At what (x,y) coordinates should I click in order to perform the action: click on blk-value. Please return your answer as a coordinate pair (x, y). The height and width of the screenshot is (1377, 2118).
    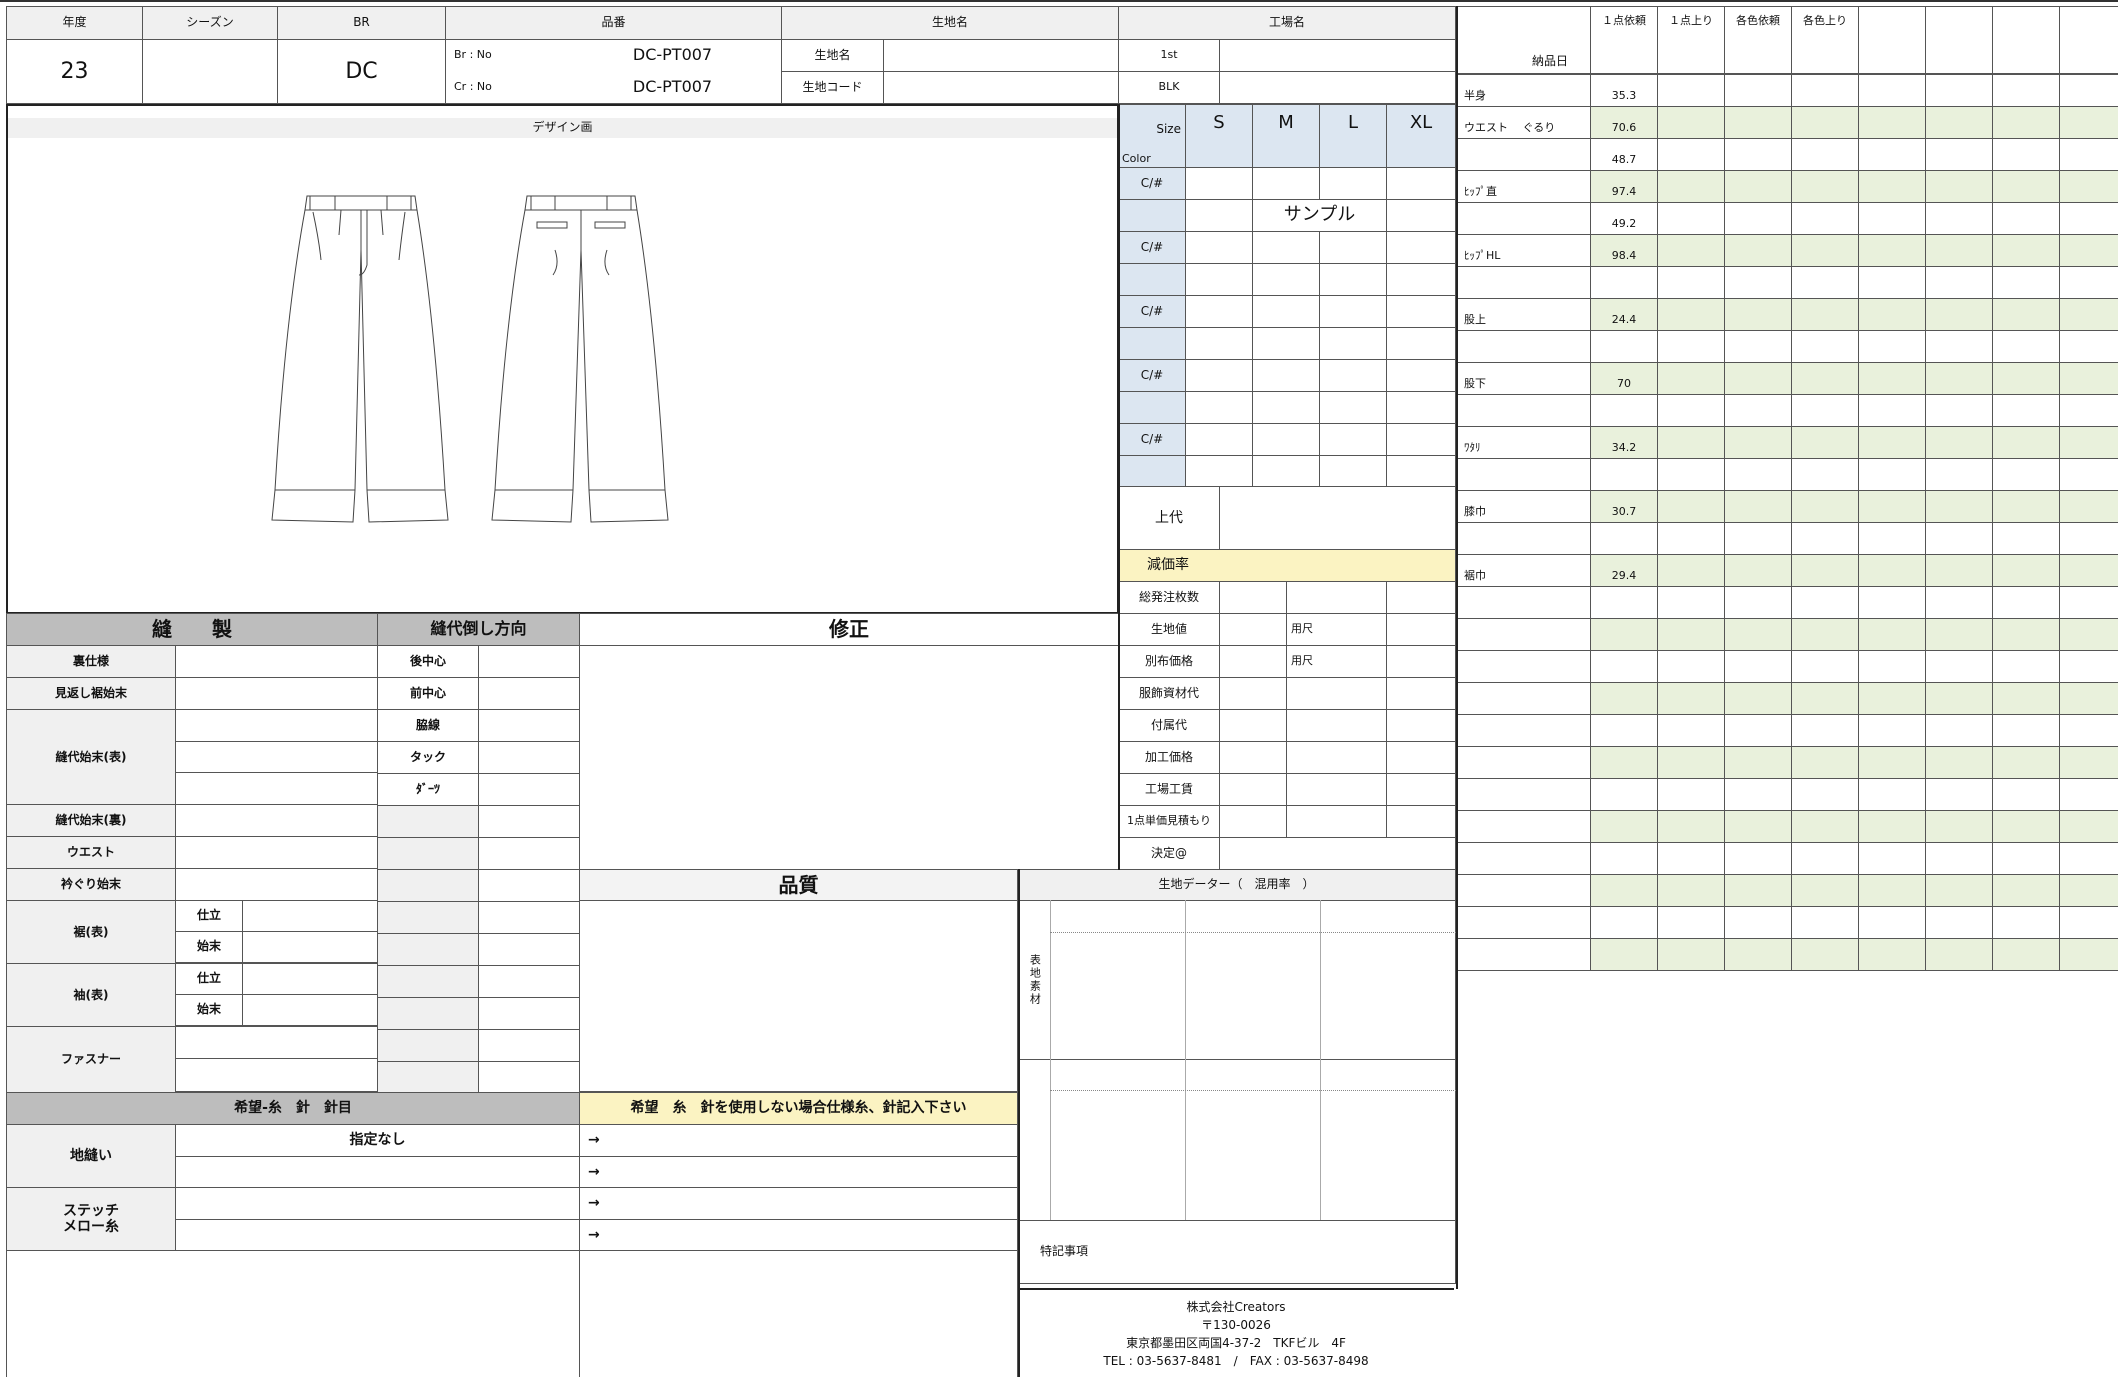
    Looking at the image, I should click on (1337, 87).